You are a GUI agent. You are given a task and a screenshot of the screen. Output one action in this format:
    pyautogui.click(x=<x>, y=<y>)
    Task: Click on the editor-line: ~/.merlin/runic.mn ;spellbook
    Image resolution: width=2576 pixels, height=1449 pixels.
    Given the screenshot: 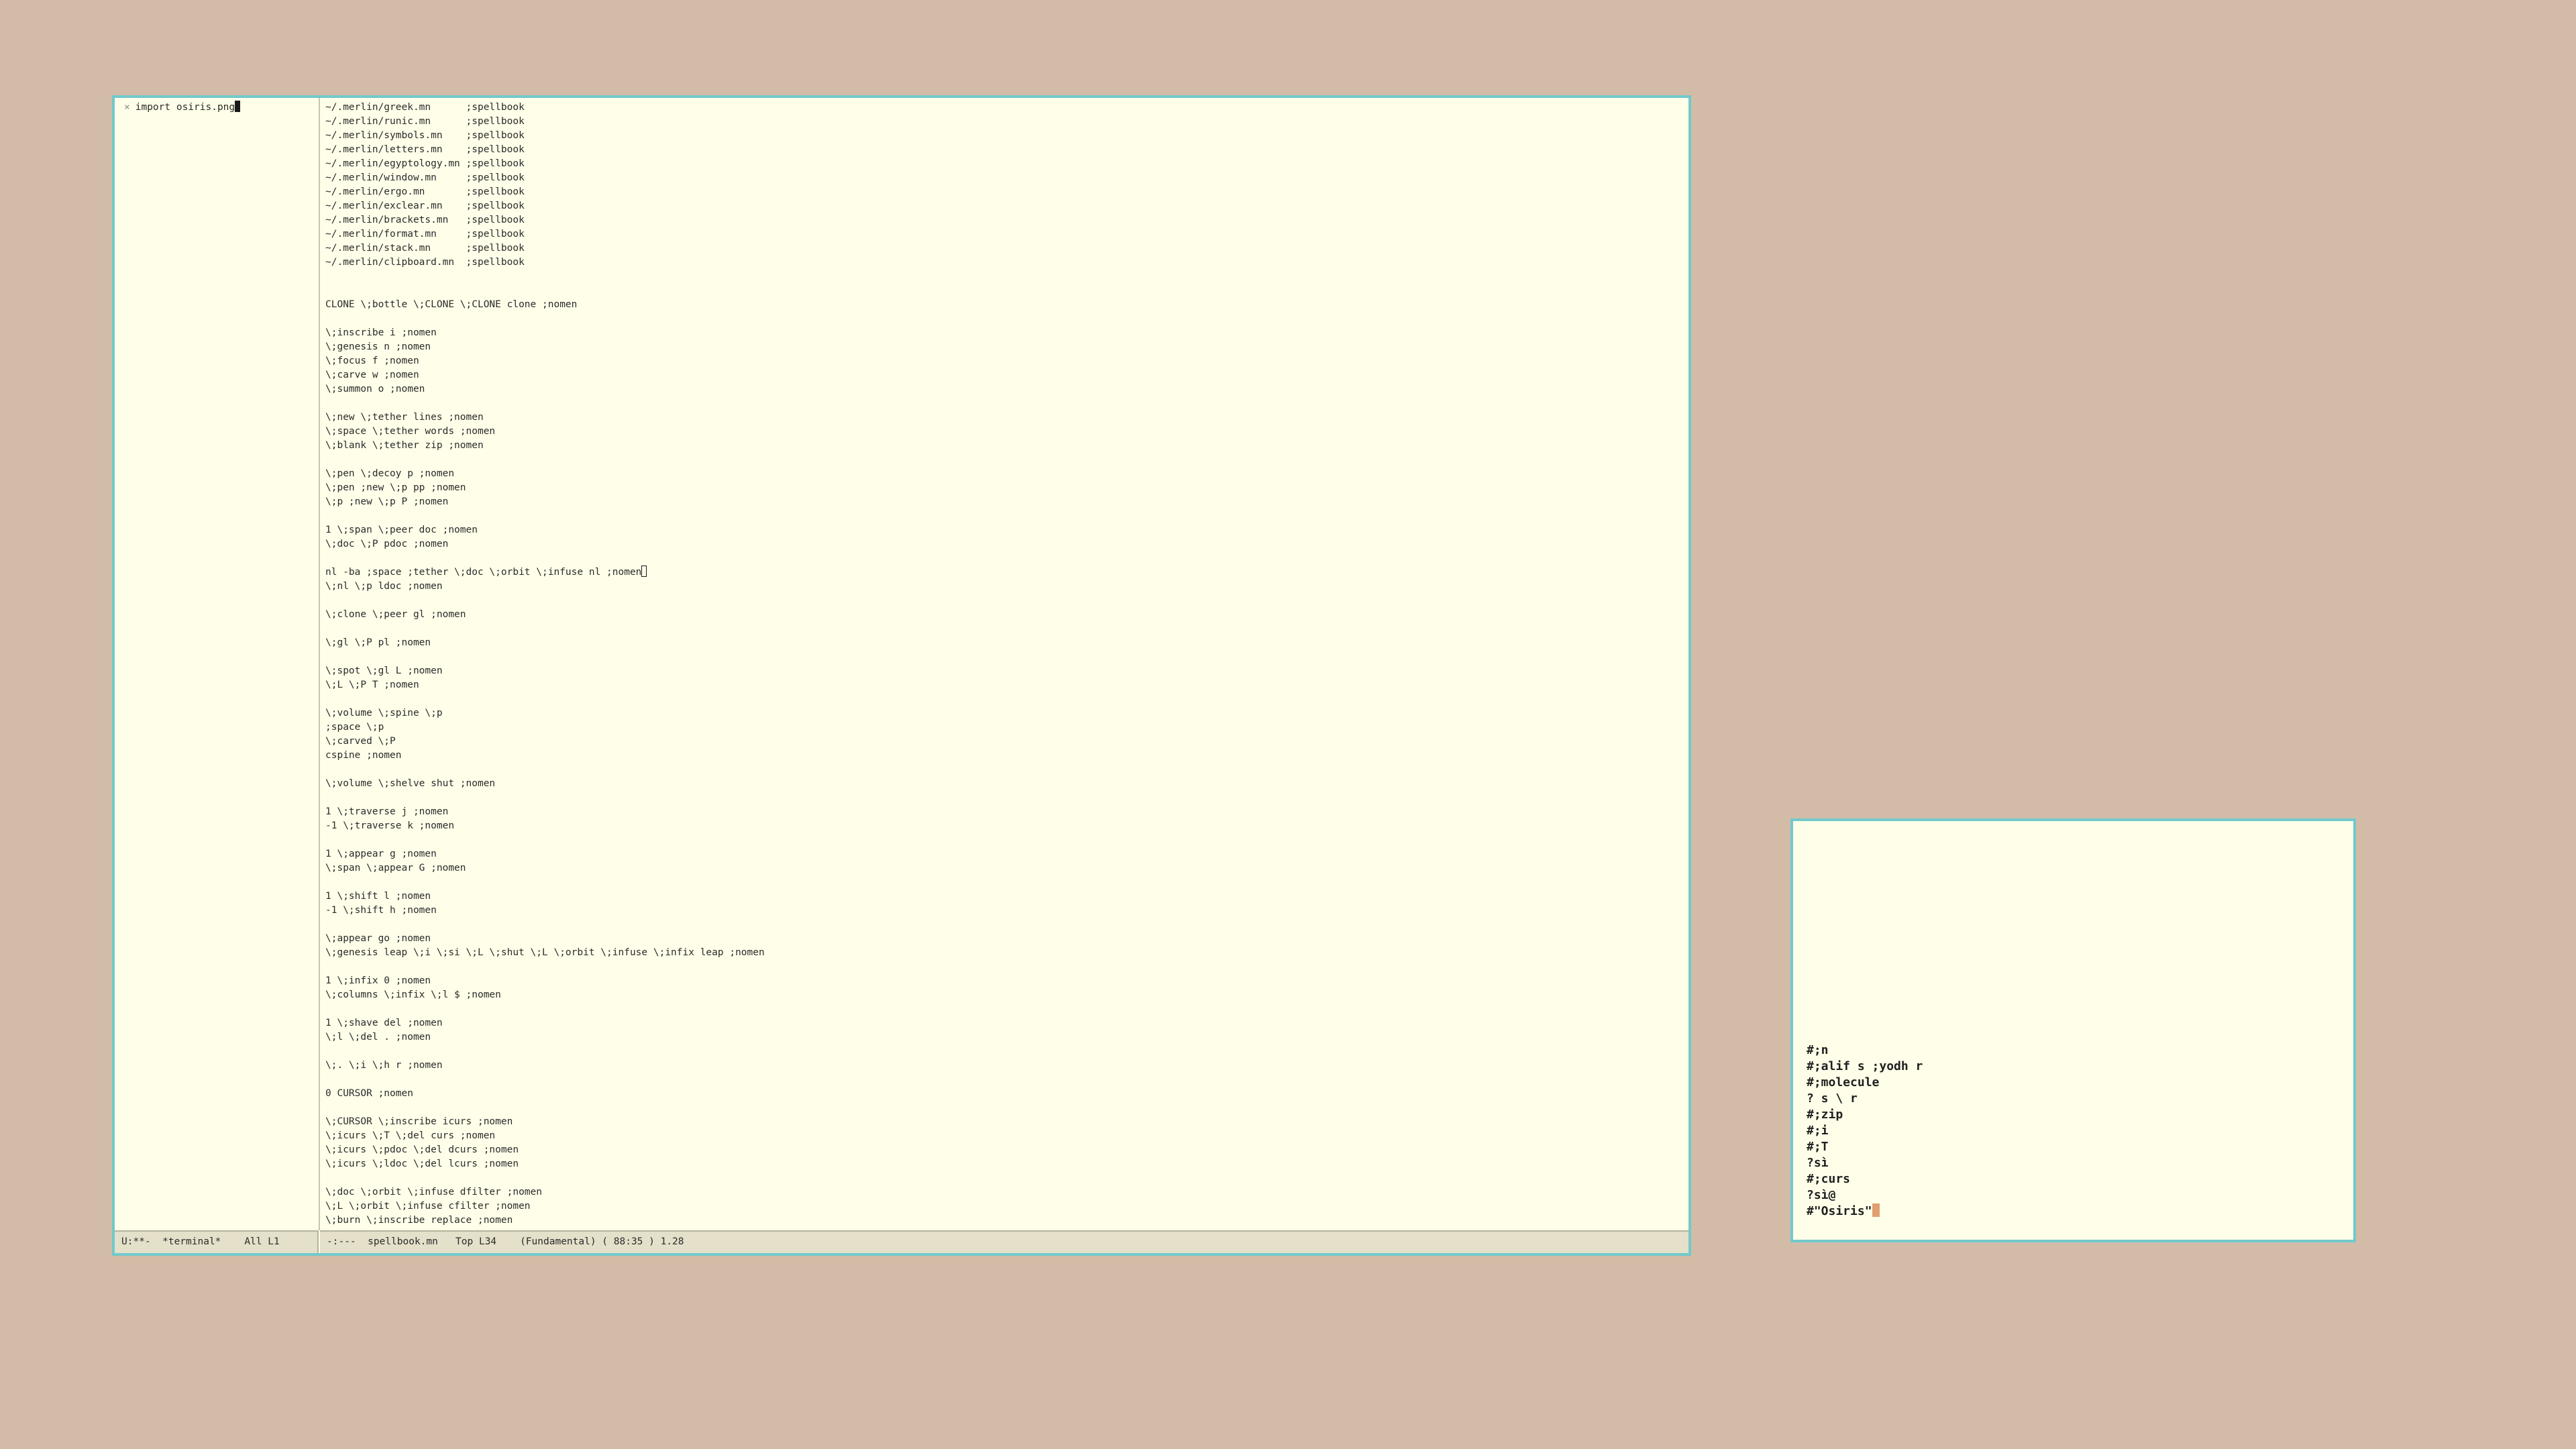 What is the action you would take?
    pyautogui.click(x=1006, y=122)
    